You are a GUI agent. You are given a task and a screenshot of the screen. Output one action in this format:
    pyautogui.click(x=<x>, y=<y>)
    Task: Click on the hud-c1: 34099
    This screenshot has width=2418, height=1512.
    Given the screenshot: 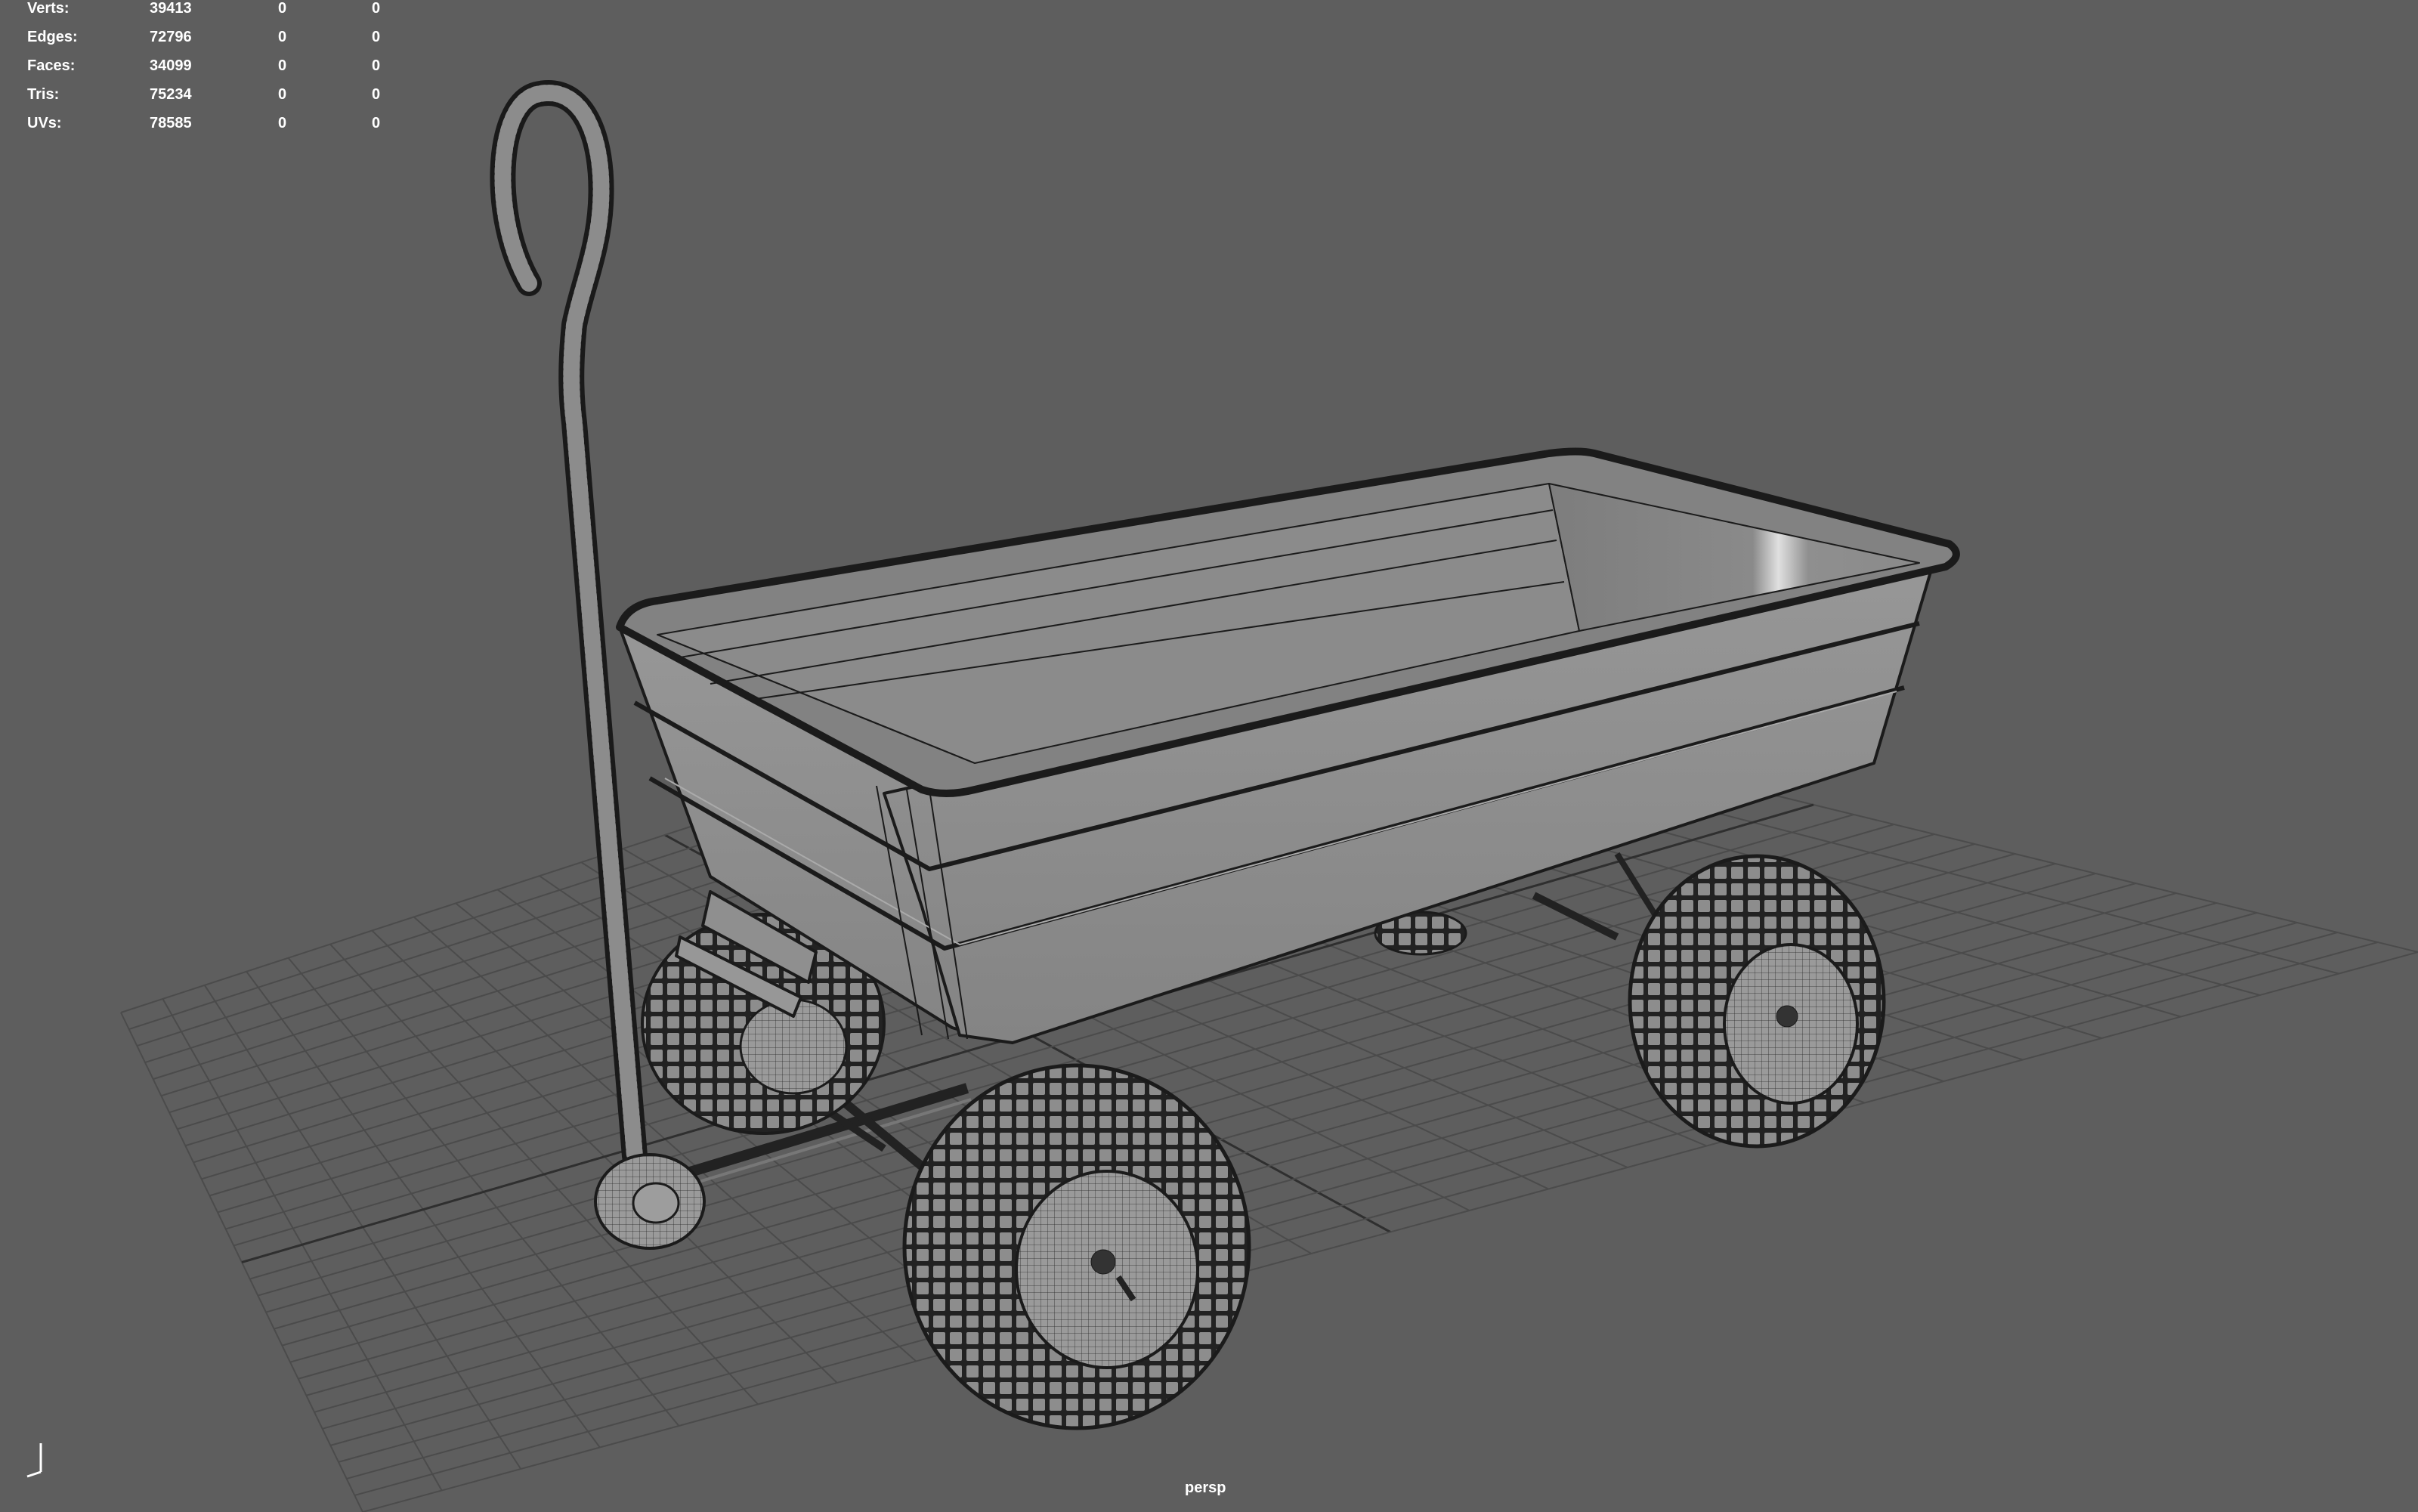 What is the action you would take?
    pyautogui.click(x=171, y=65)
    